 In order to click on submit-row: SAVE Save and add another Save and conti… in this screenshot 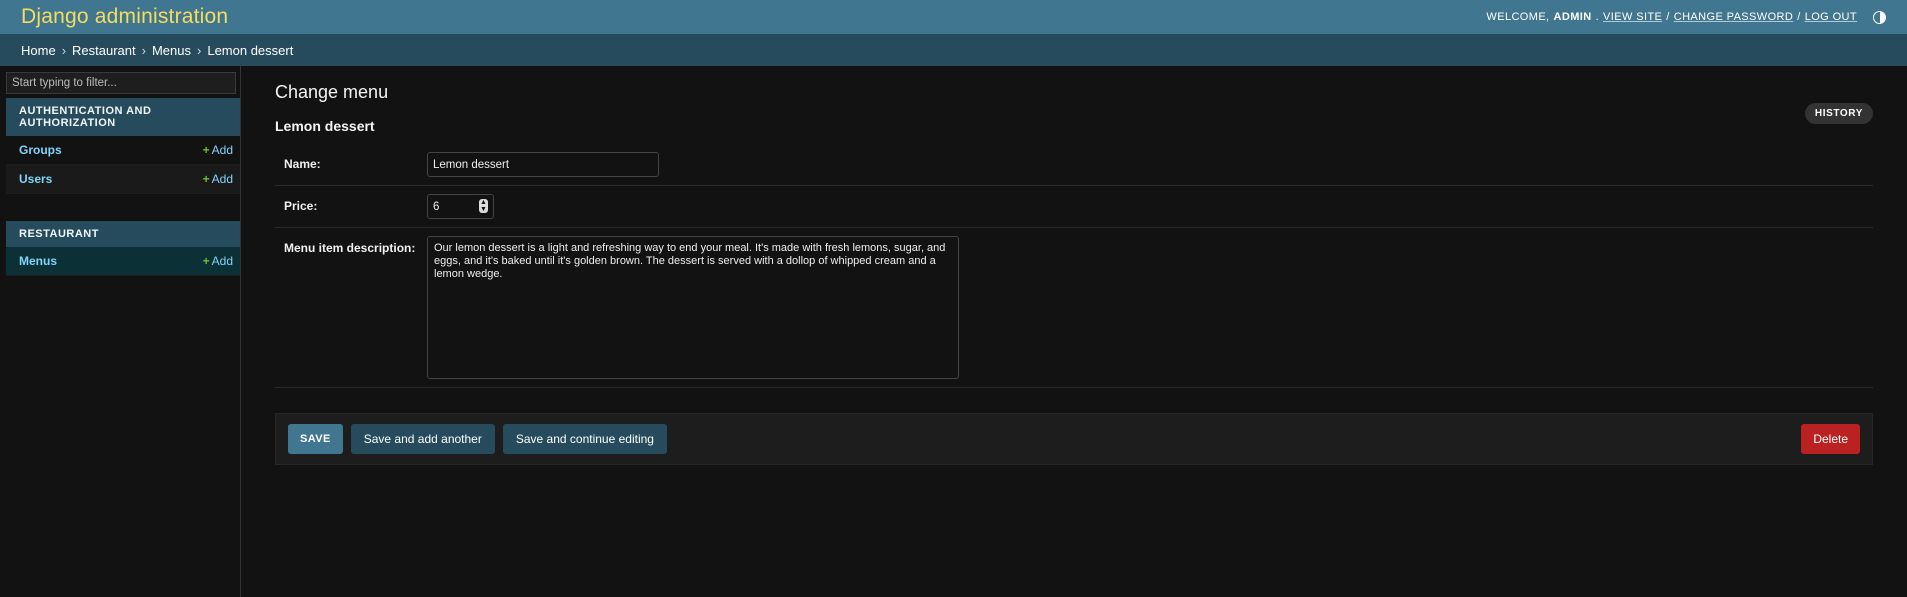, I will do `click(1074, 439)`.